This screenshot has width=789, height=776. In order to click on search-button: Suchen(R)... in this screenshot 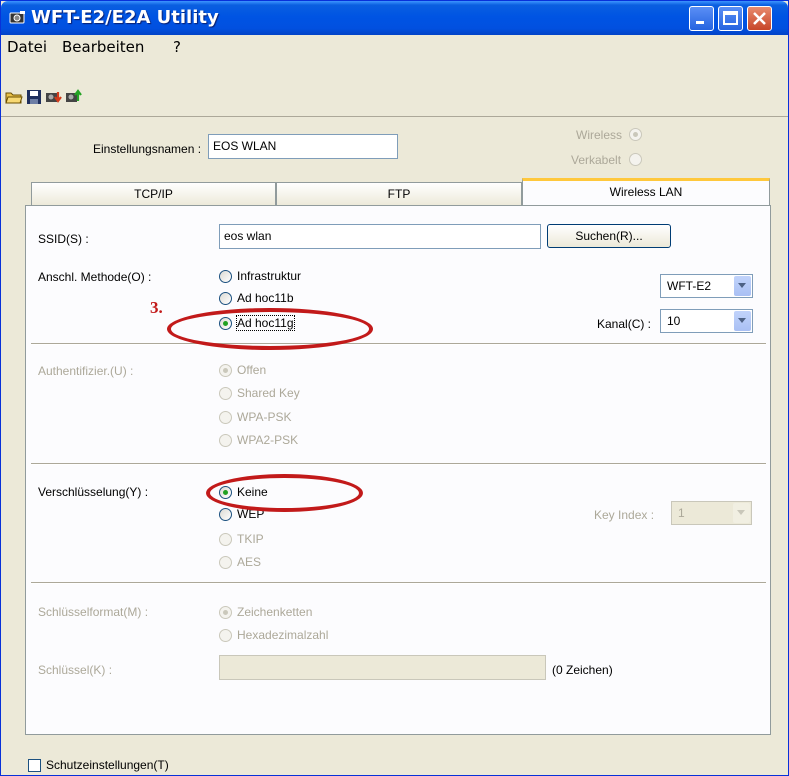, I will do `click(609, 236)`.